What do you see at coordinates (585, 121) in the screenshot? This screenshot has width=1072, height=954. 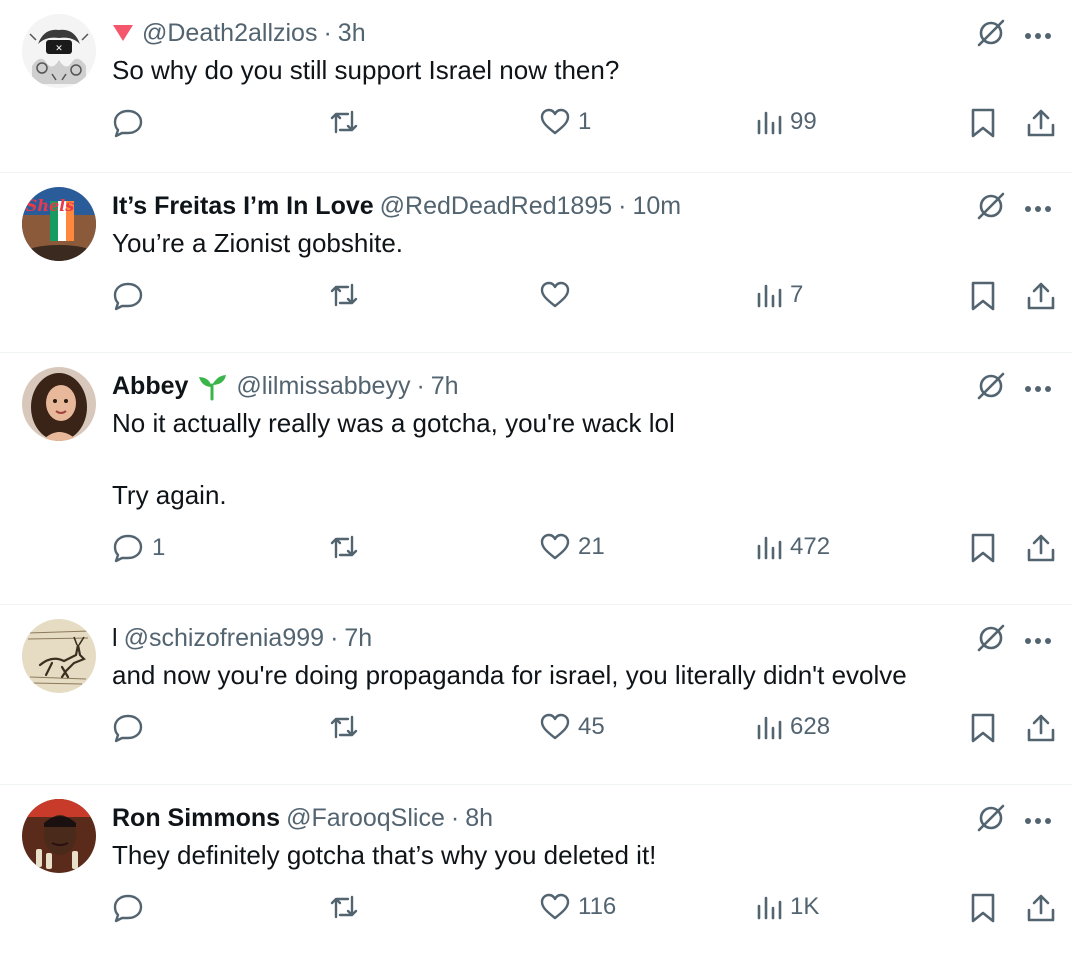 I see `like-count: 1` at bounding box center [585, 121].